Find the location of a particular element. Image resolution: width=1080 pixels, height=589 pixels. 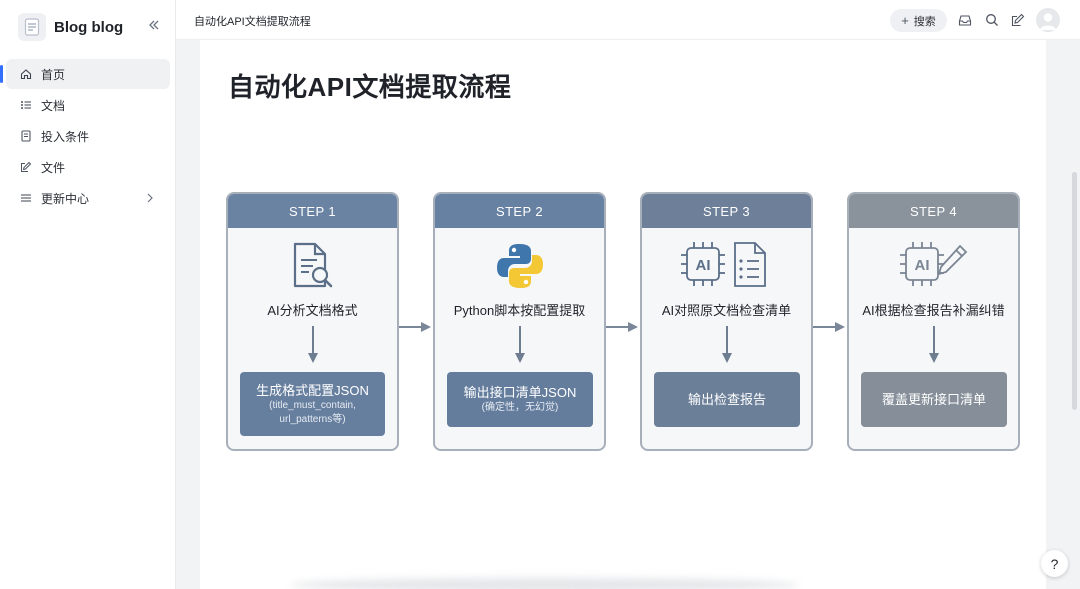

ai-chip-and-pencil-icon: AI is located at coordinates (933, 266).